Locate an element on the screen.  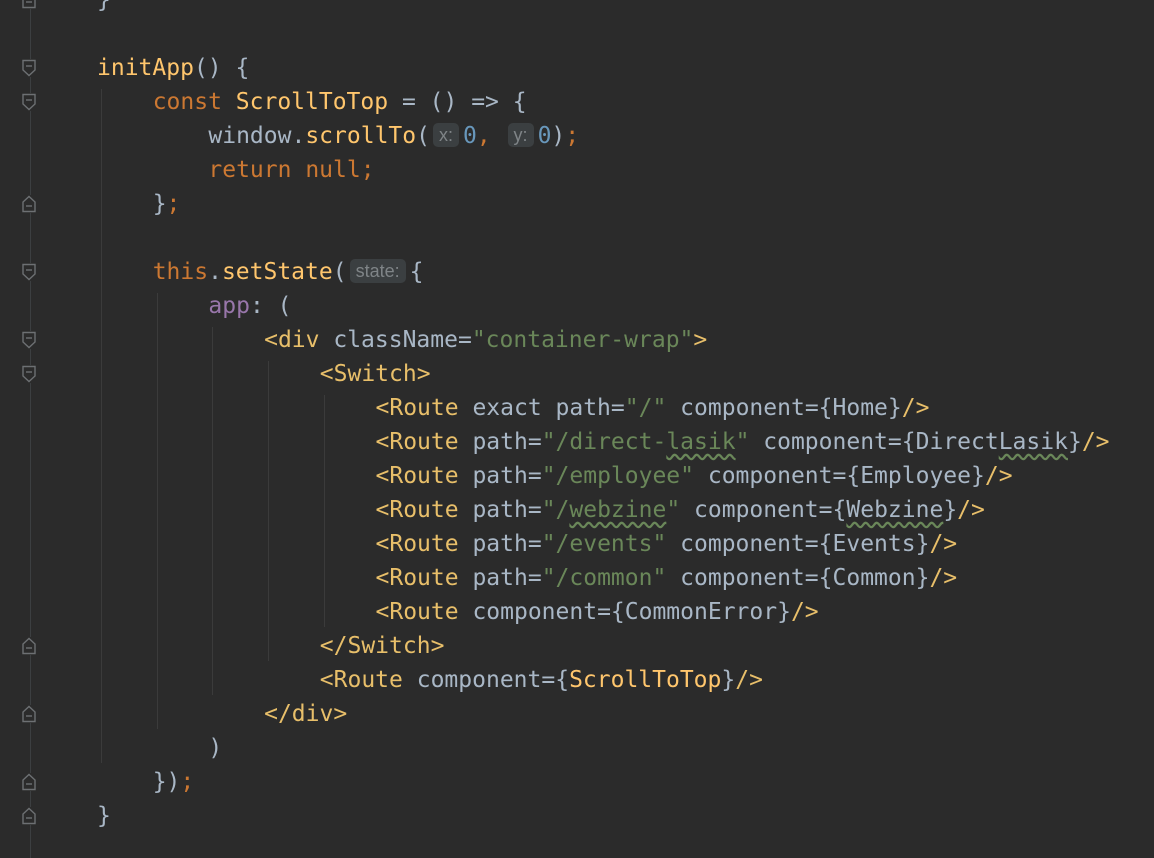
code-line: this.setState(state:{ is located at coordinates (288, 272).